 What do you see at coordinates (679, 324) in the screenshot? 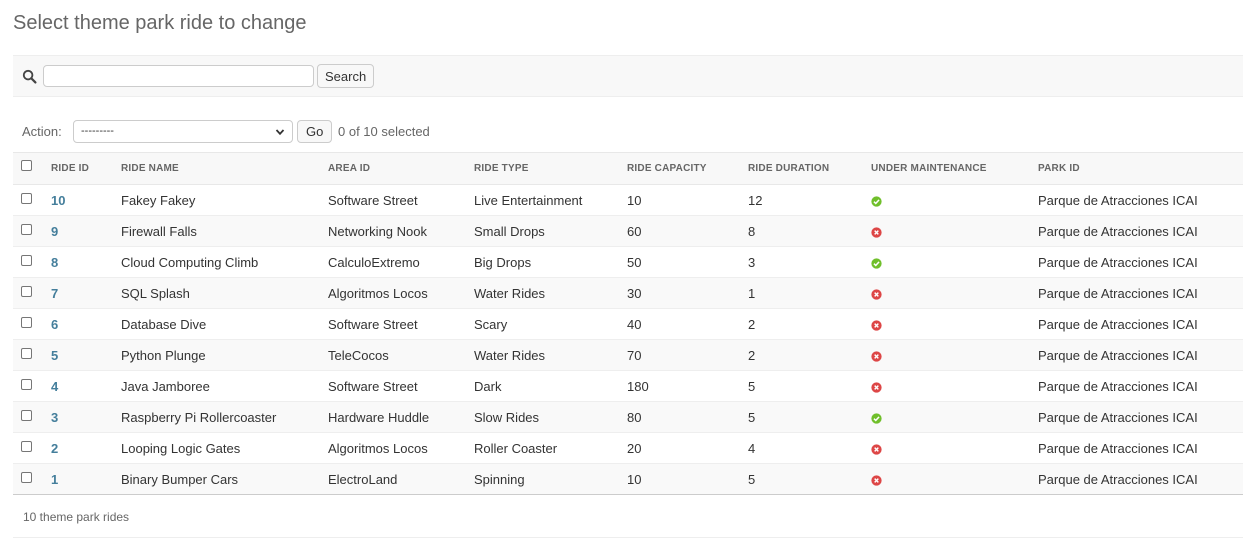
I see `ride-capacity-cell: 40` at bounding box center [679, 324].